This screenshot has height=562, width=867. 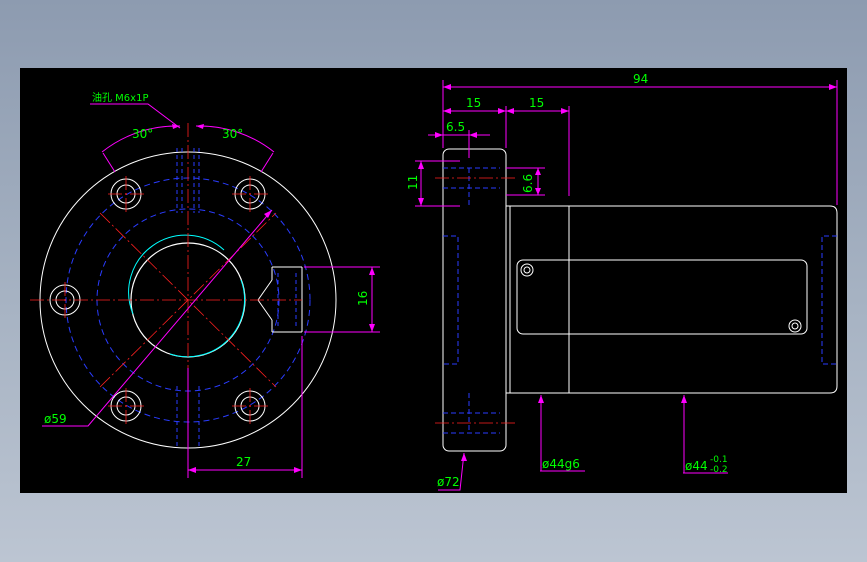 I want to click on flange-outline, so click(x=474, y=300).